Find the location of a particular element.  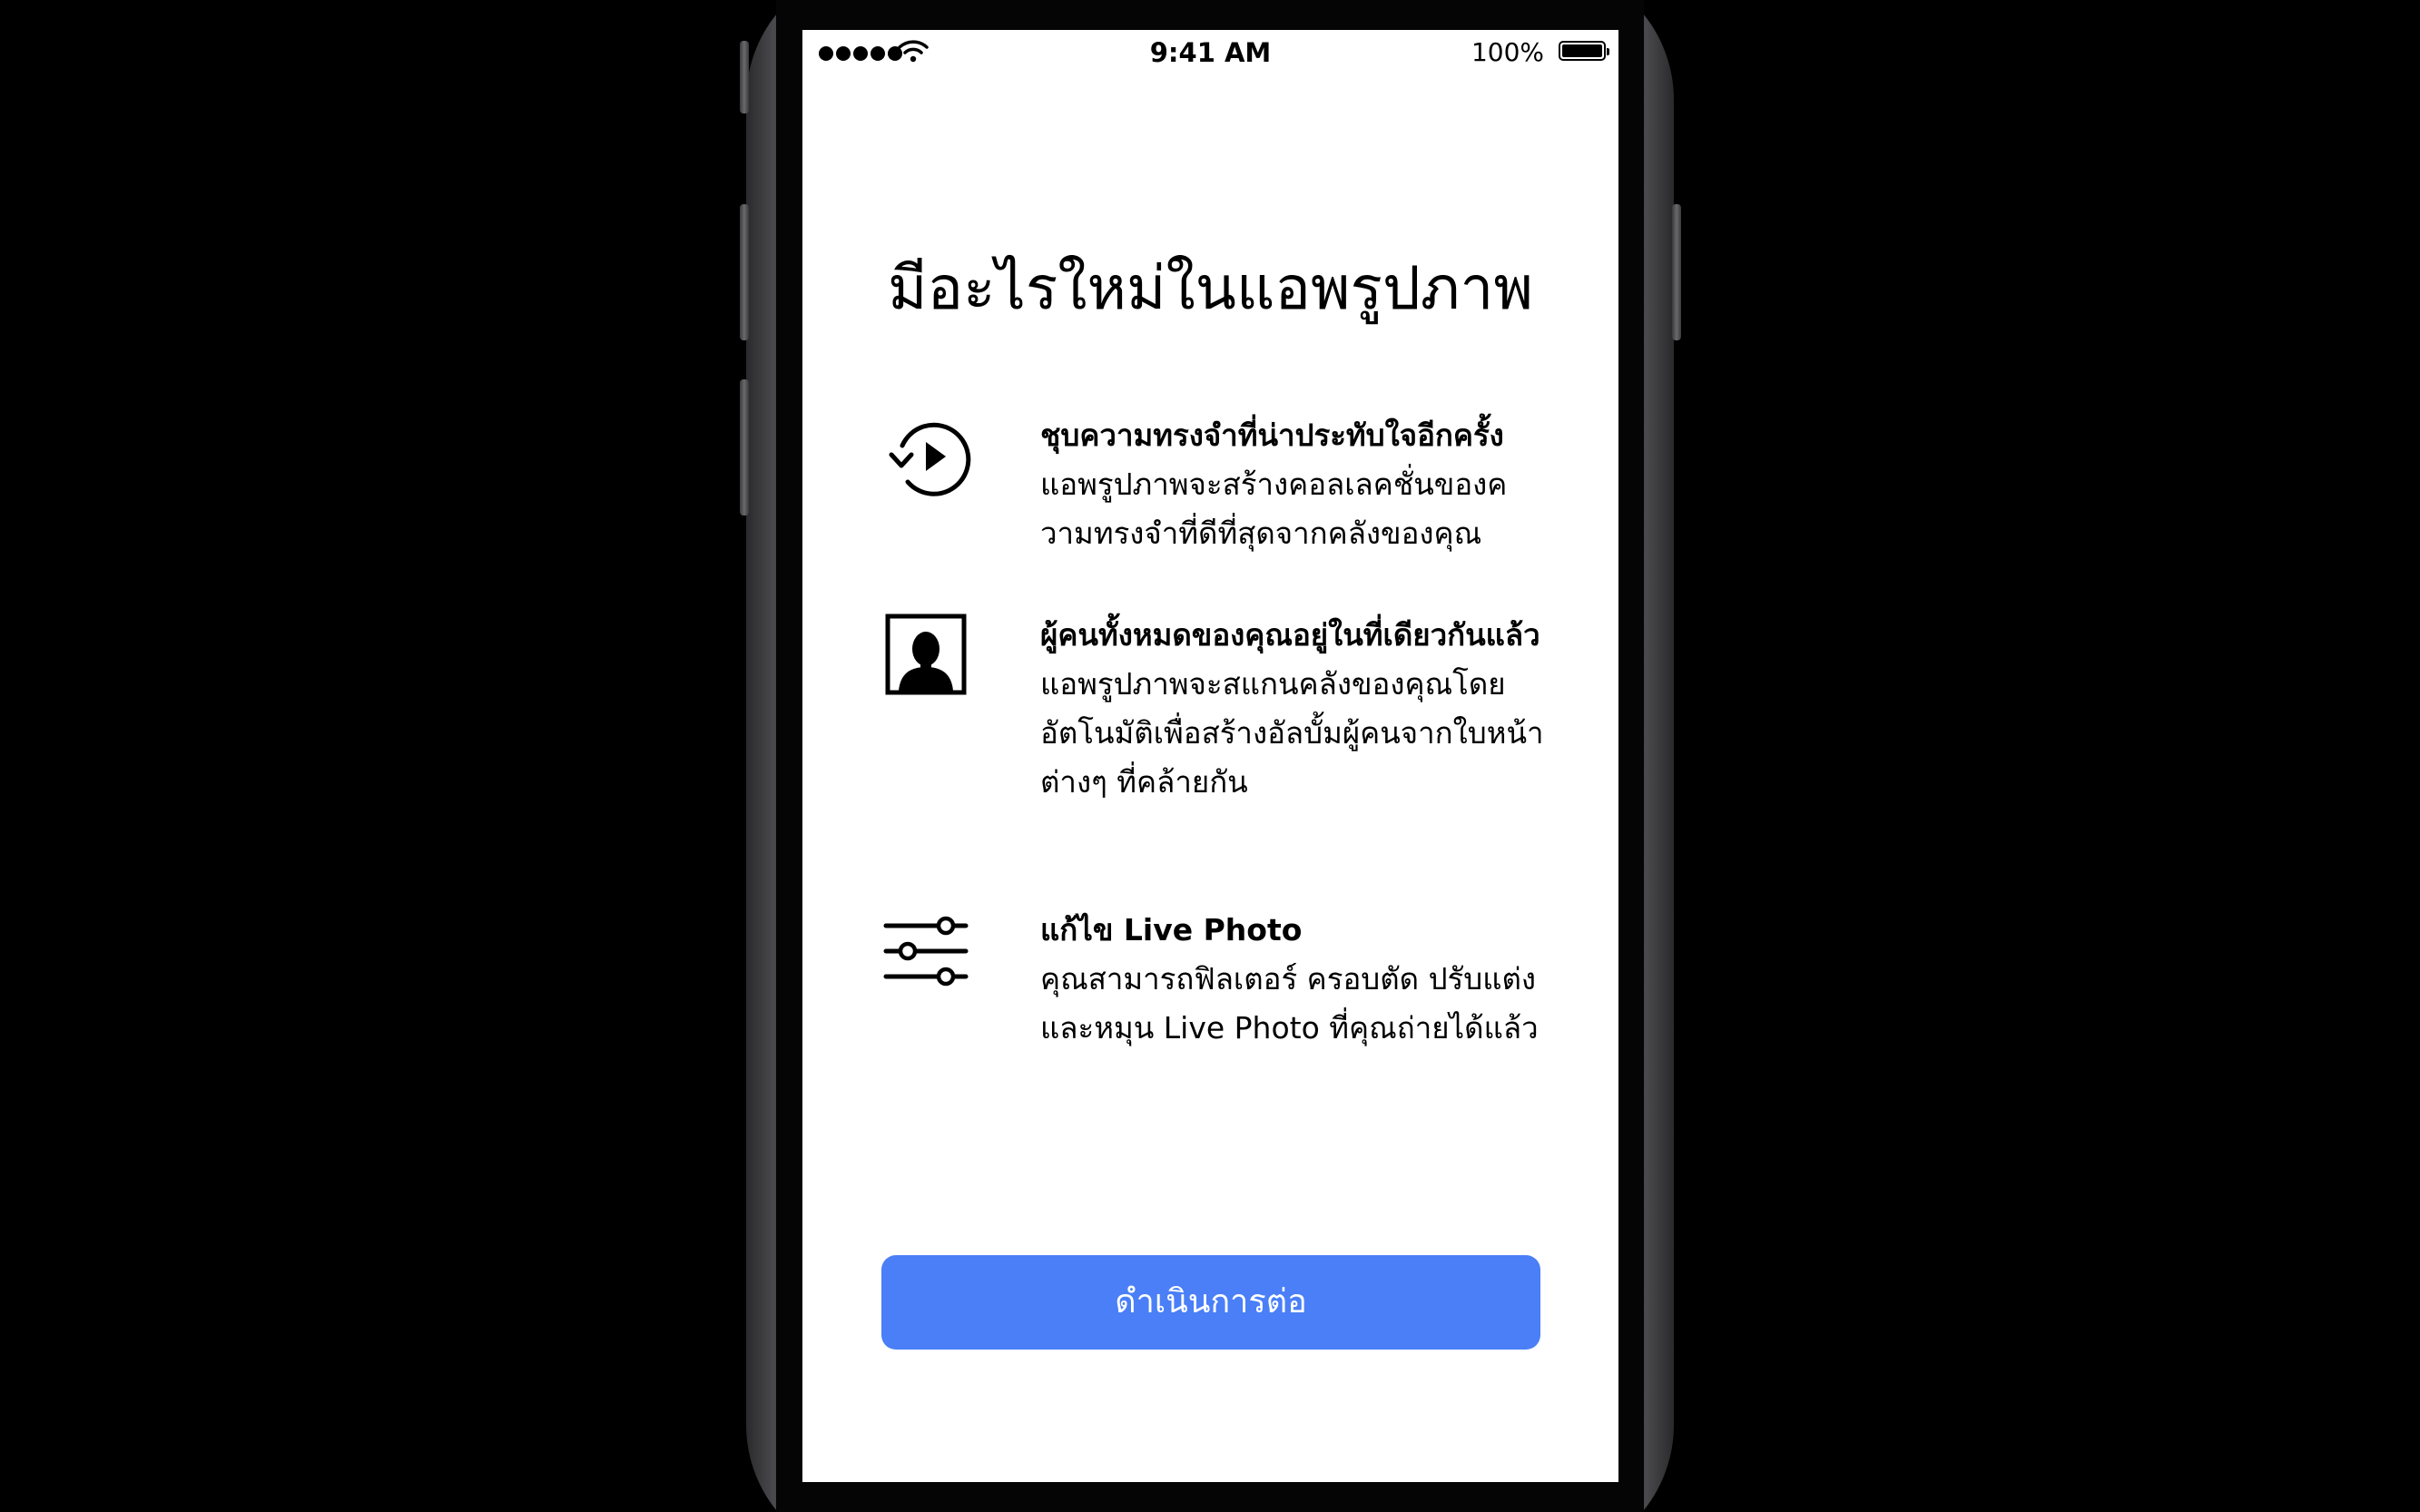

sliders-adjust-icon is located at coordinates (926, 951).